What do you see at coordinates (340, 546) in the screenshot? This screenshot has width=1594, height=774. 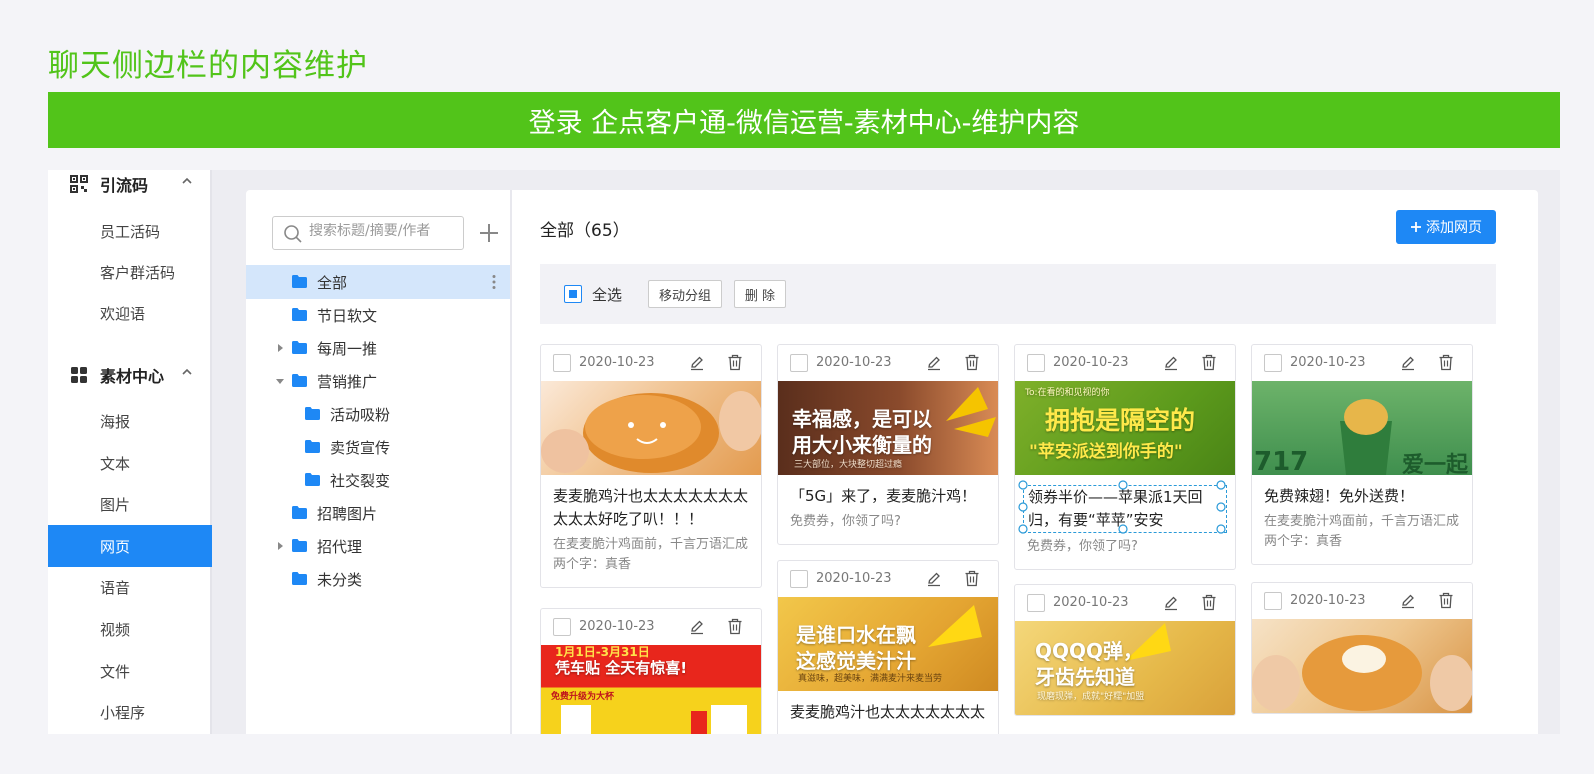 I see `tree-item-label: 招代理` at bounding box center [340, 546].